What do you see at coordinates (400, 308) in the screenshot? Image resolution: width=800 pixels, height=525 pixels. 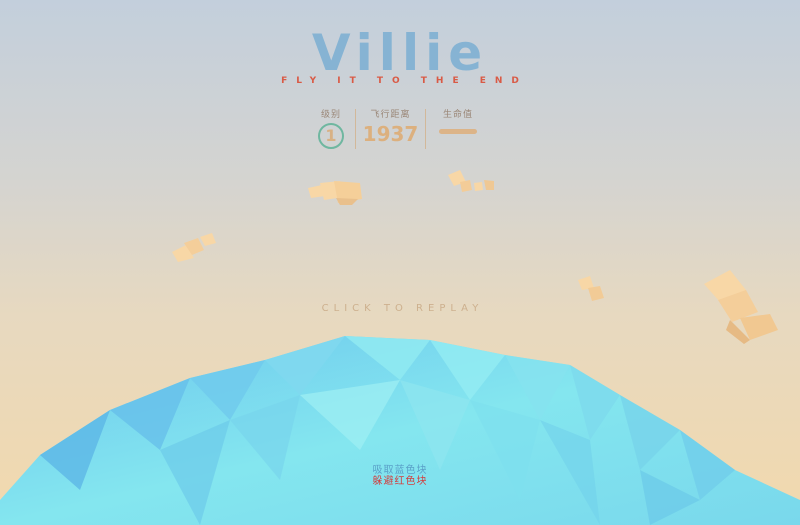 I see `replay-button: CLICK TO REPLAY` at bounding box center [400, 308].